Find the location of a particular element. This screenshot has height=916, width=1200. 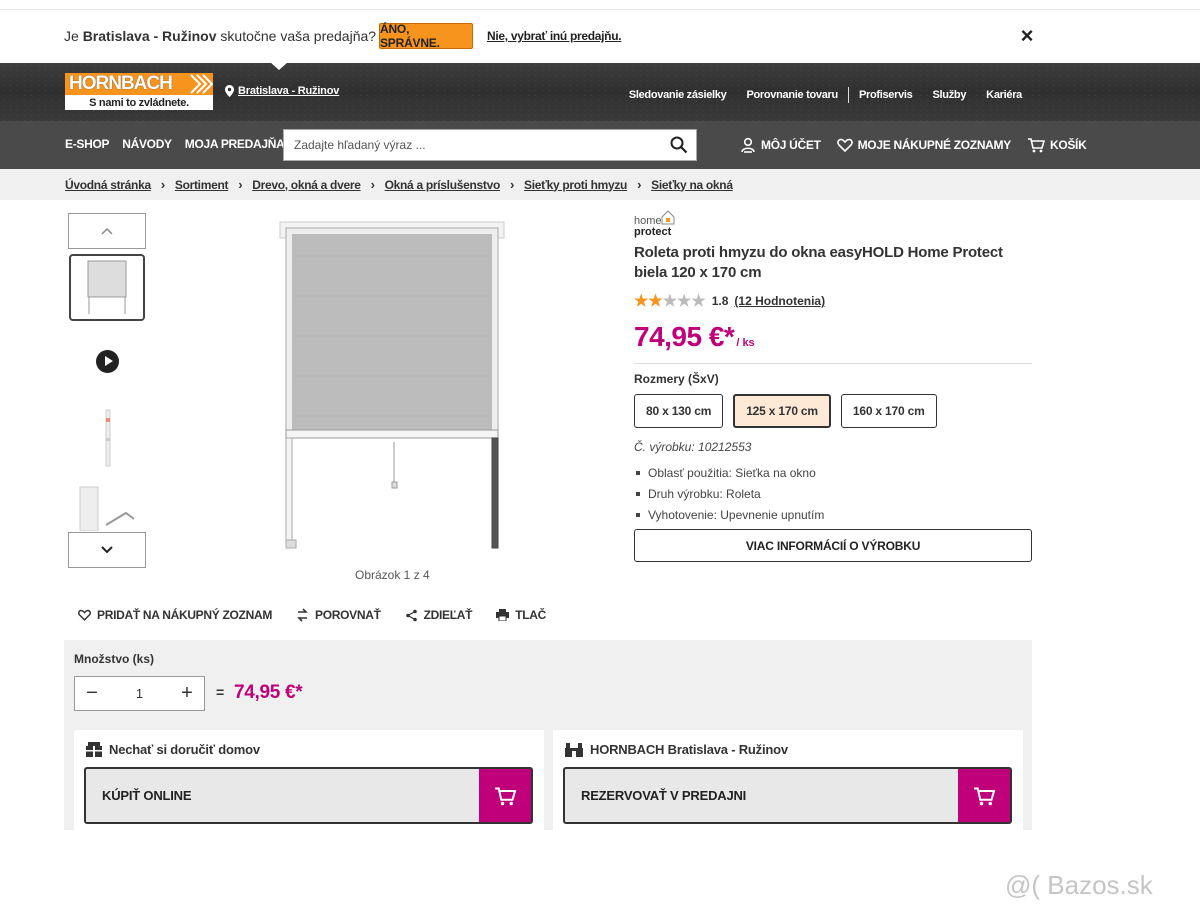

breadcrumb-item: Sortiment is located at coordinates (202, 185).